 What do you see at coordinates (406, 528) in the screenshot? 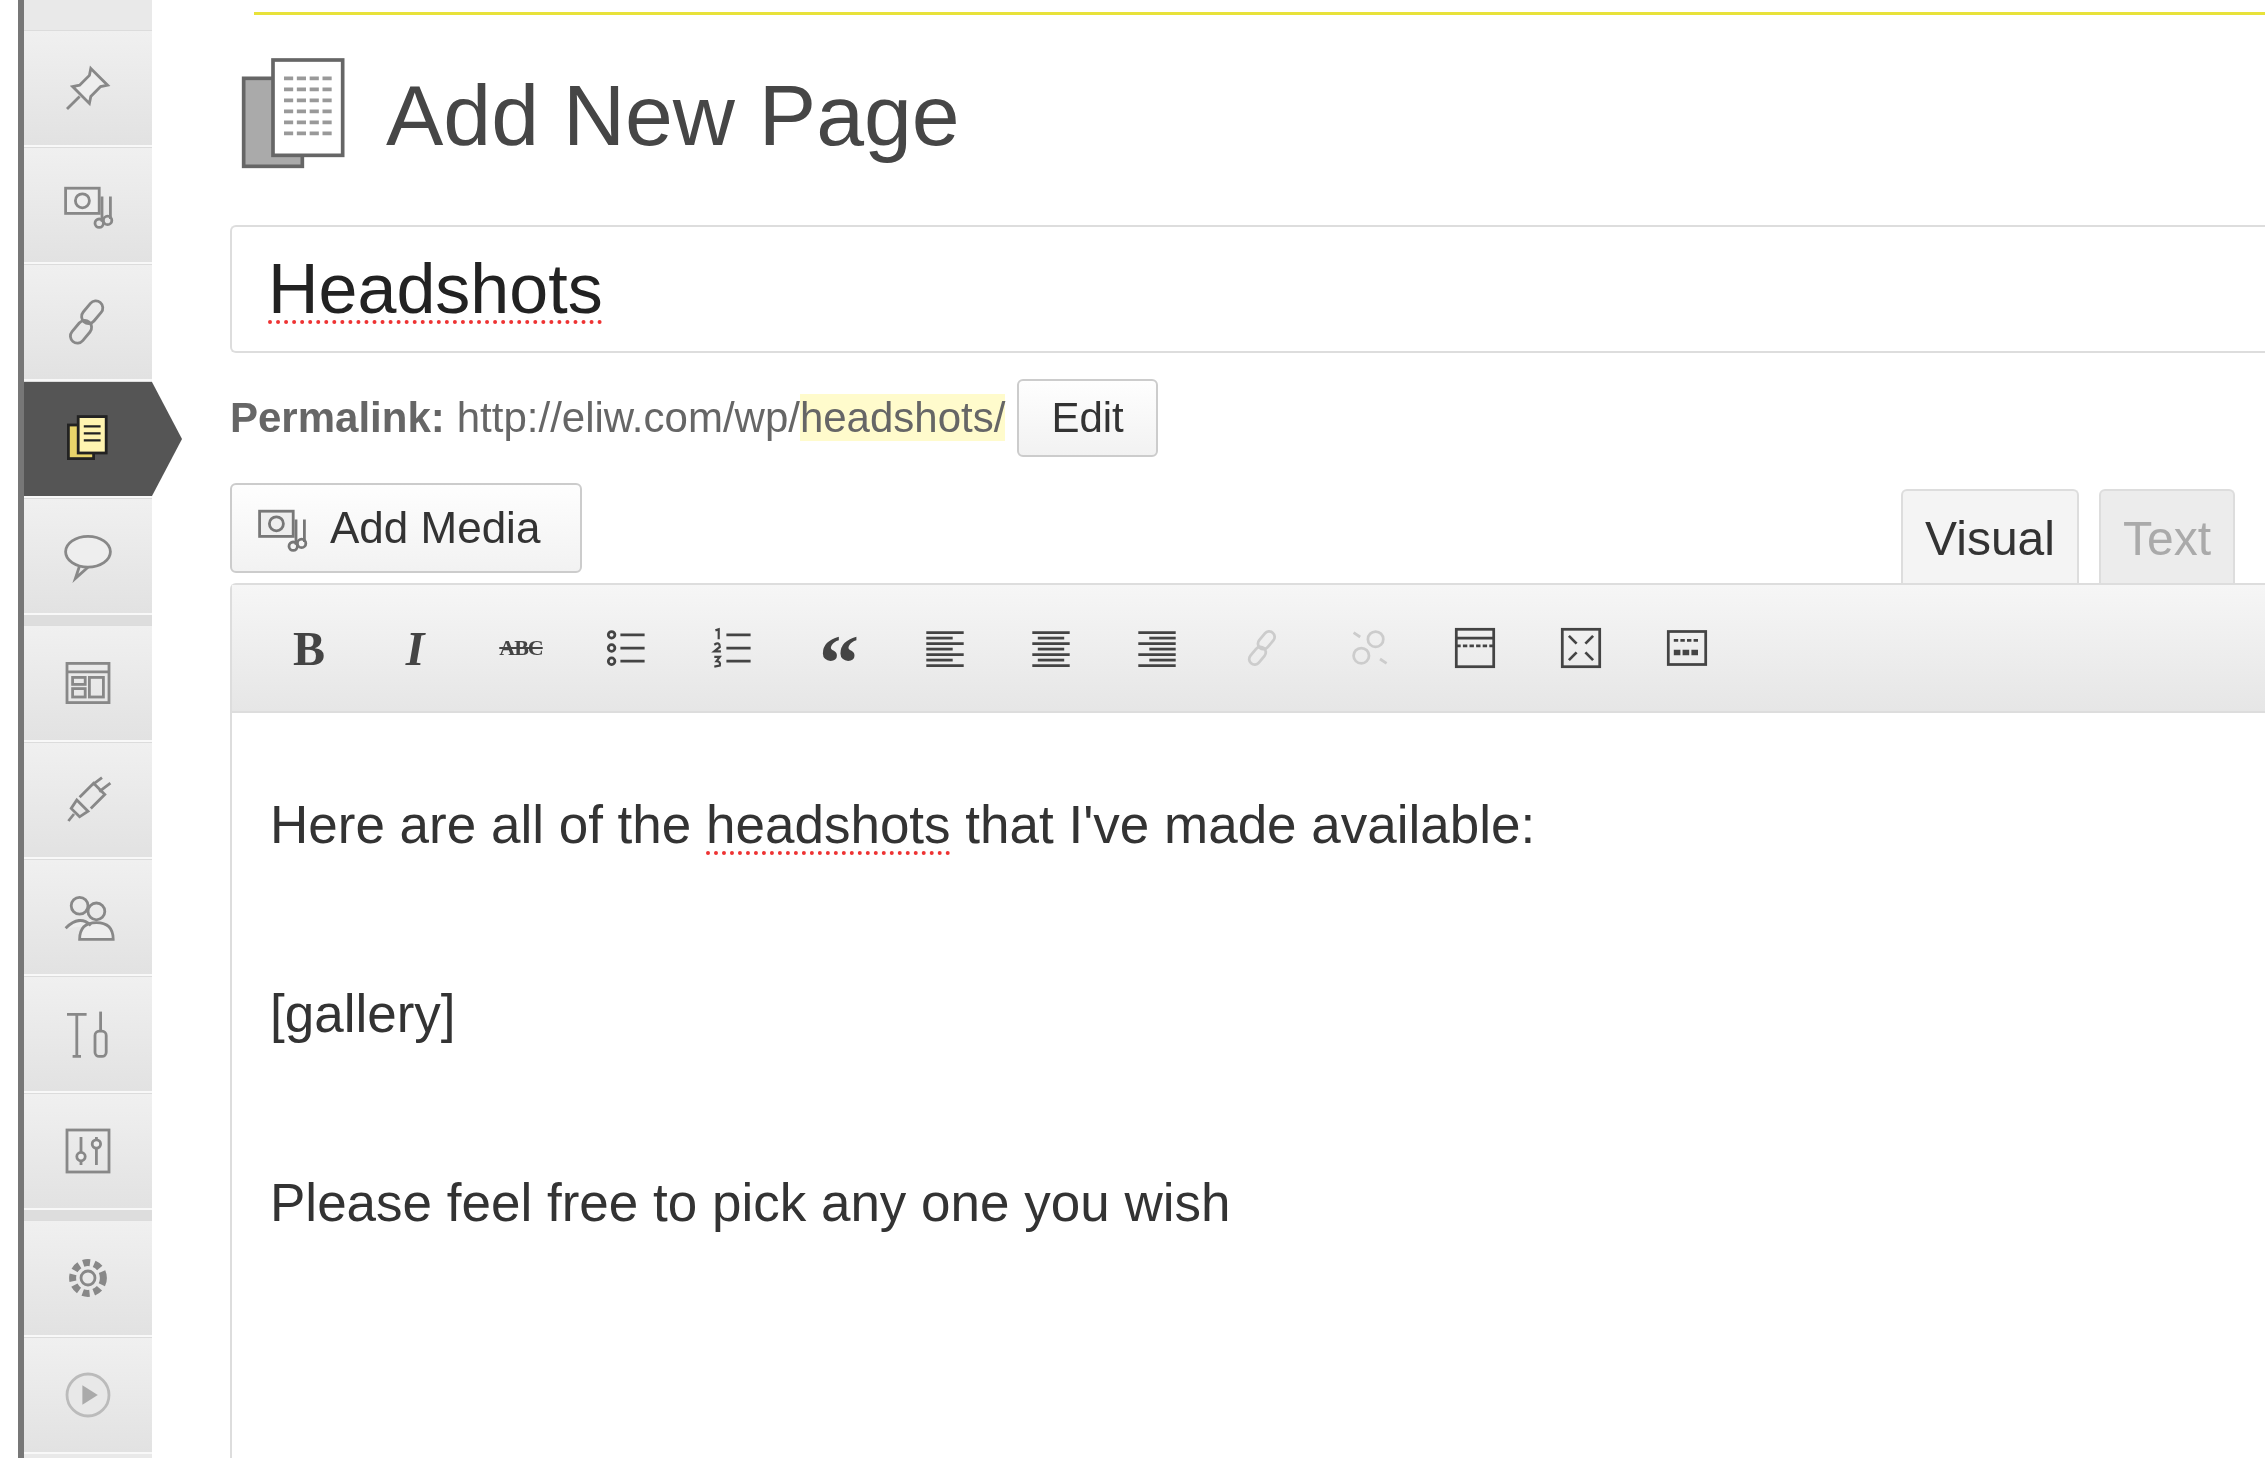
I see `add-media-button: Add Media` at bounding box center [406, 528].